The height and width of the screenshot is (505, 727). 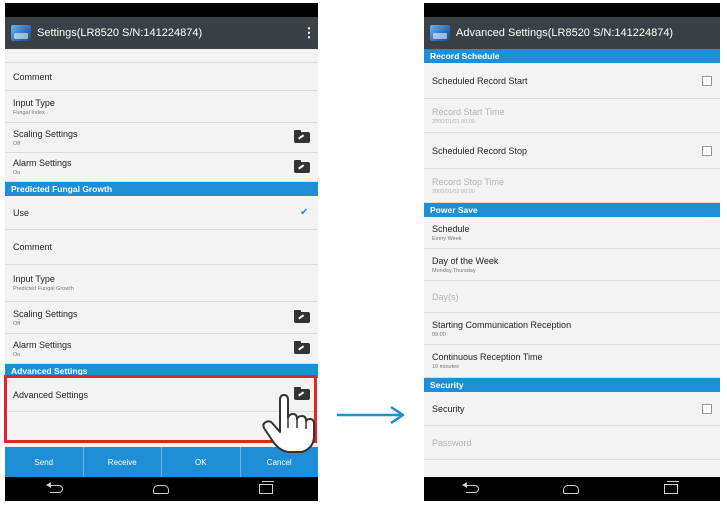 I want to click on list-item-input-type: Input Type Fungal Index, so click(x=161, y=107).